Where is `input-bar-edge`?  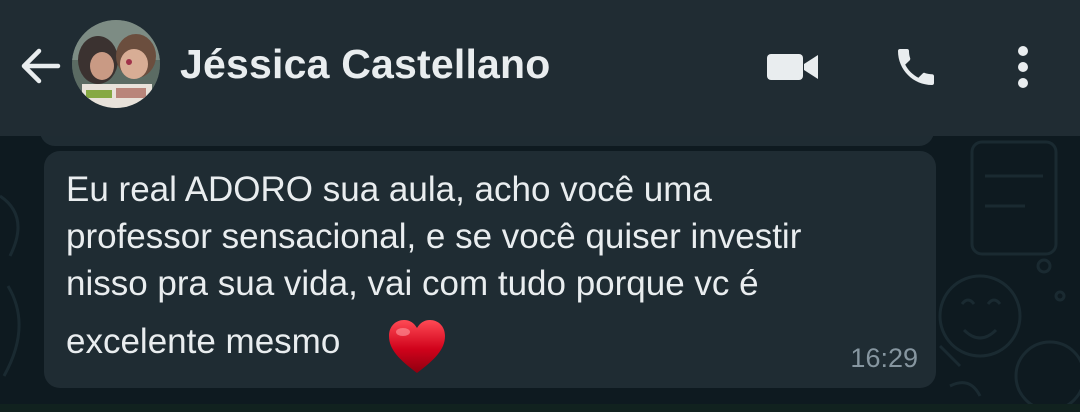 input-bar-edge is located at coordinates (540, 408).